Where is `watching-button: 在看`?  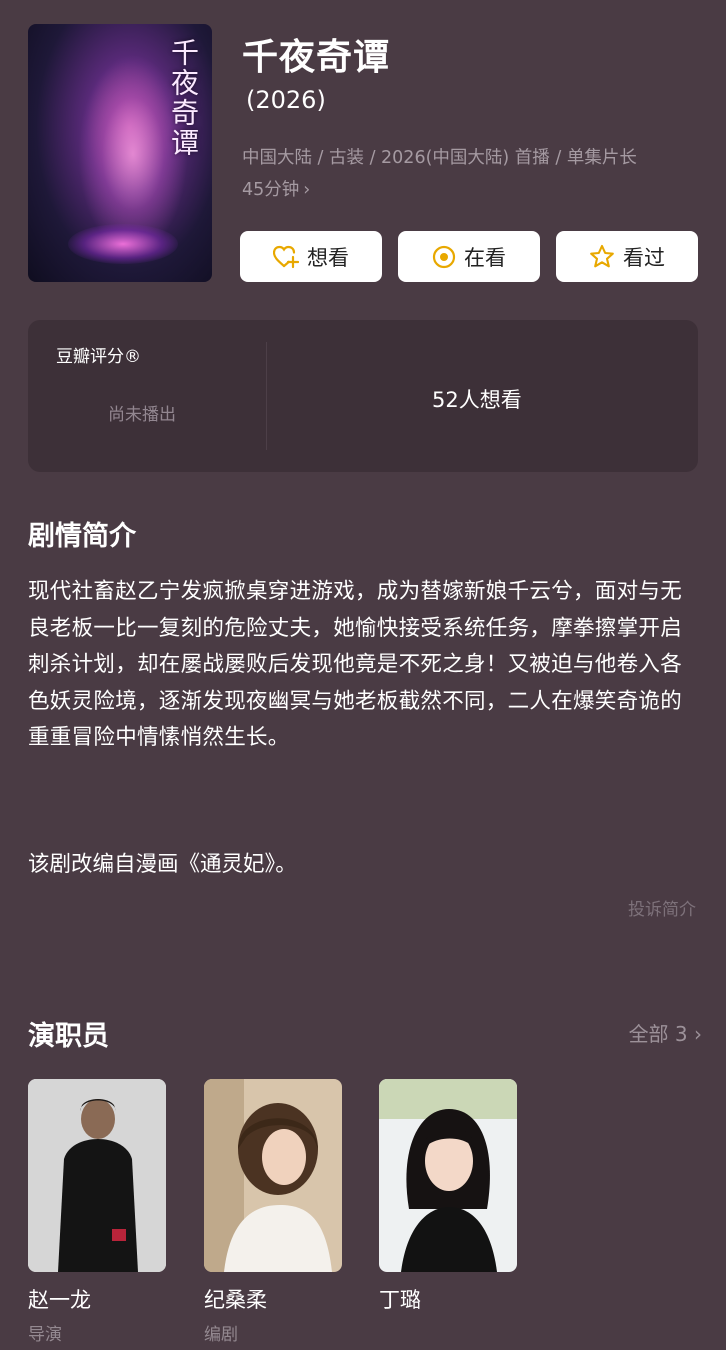 watching-button: 在看 is located at coordinates (469, 256).